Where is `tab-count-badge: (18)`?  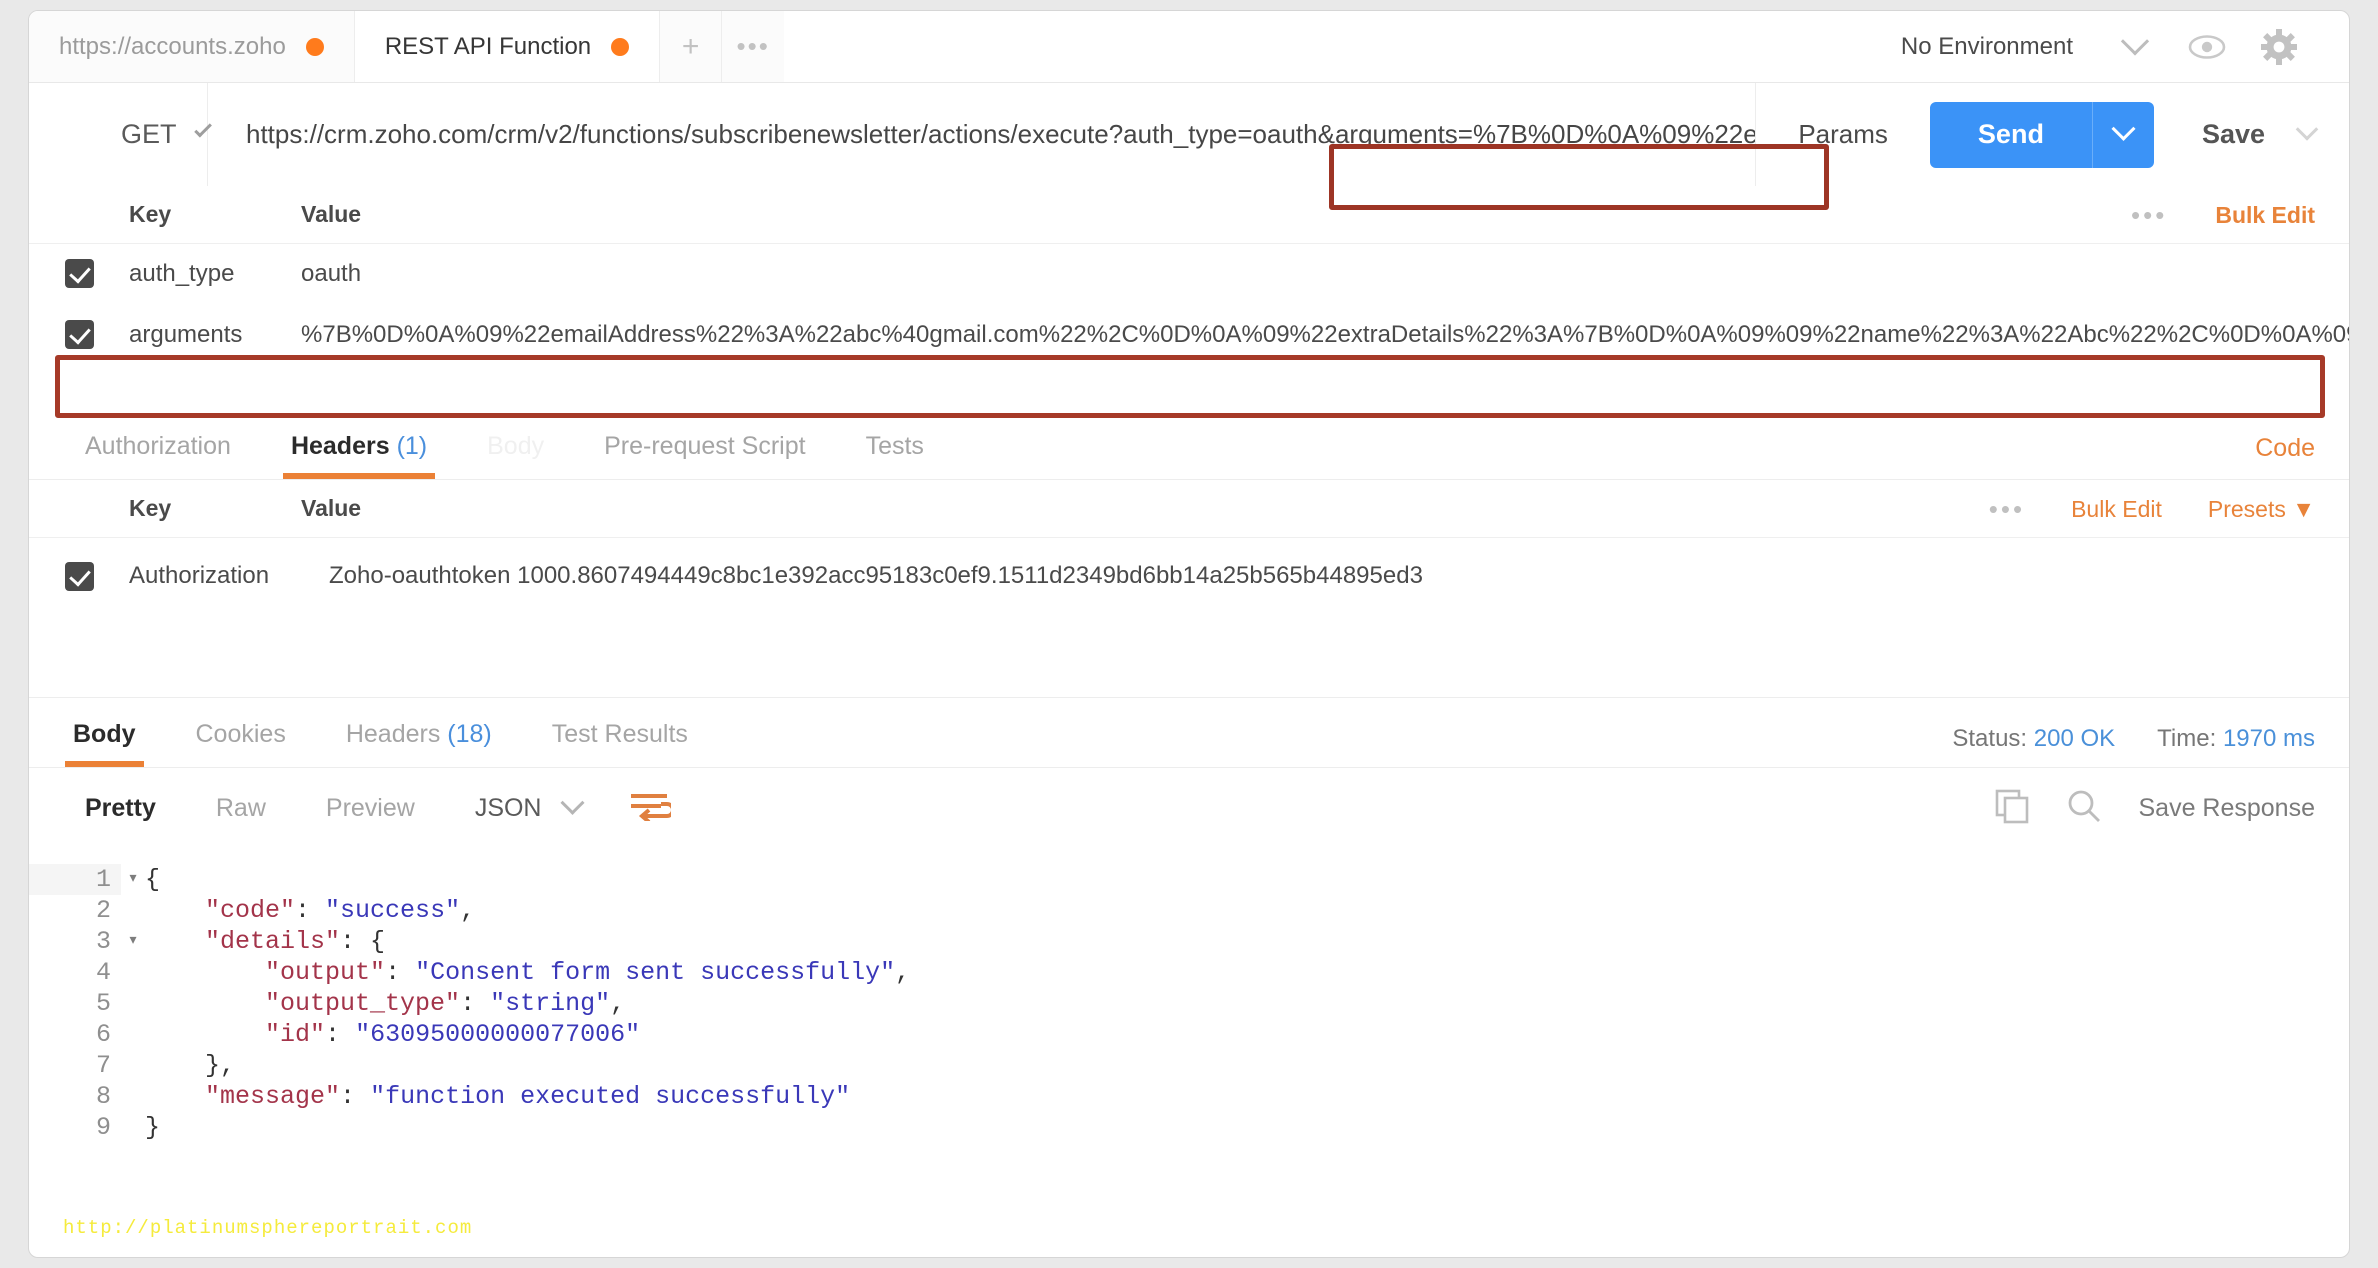 tab-count-badge: (18) is located at coordinates (469, 734).